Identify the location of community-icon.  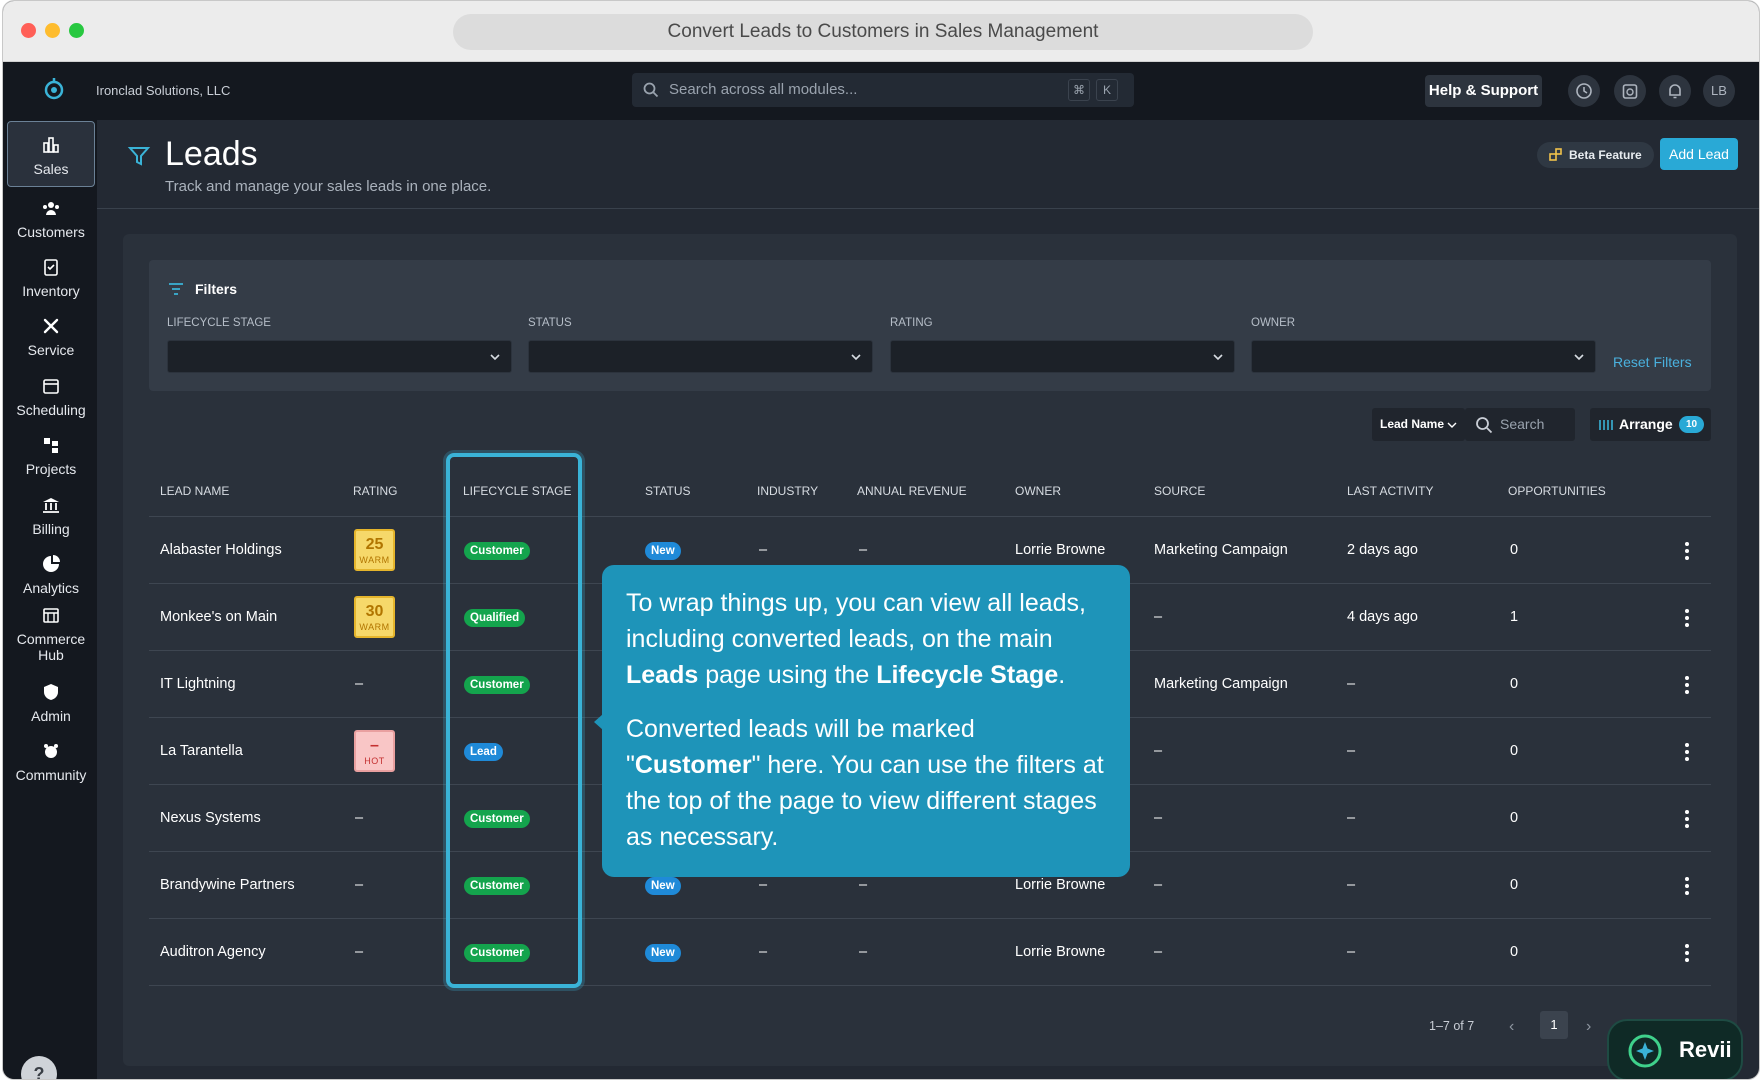
(51, 751).